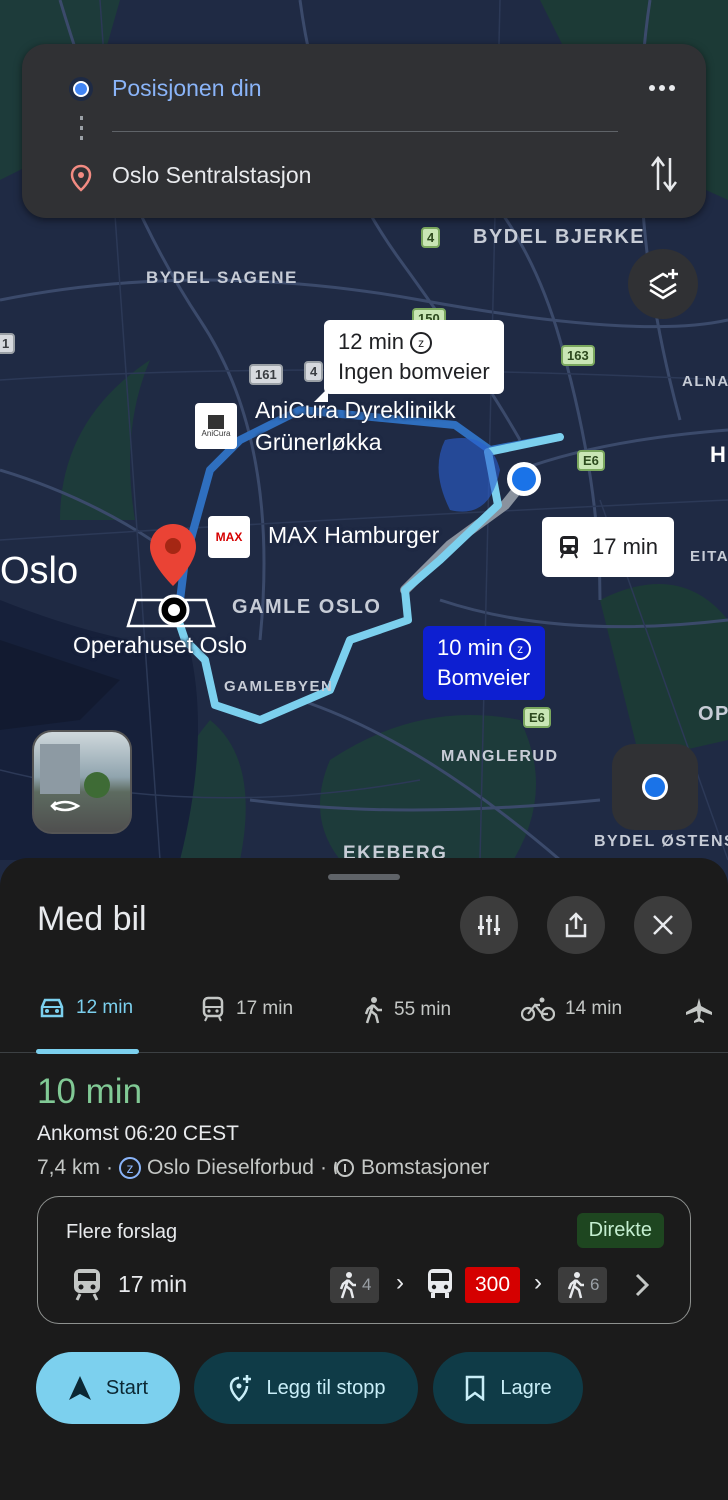 Image resolution: width=728 pixels, height=1500 pixels. I want to click on callout-alt-time-row: 12 min z, so click(414, 342).